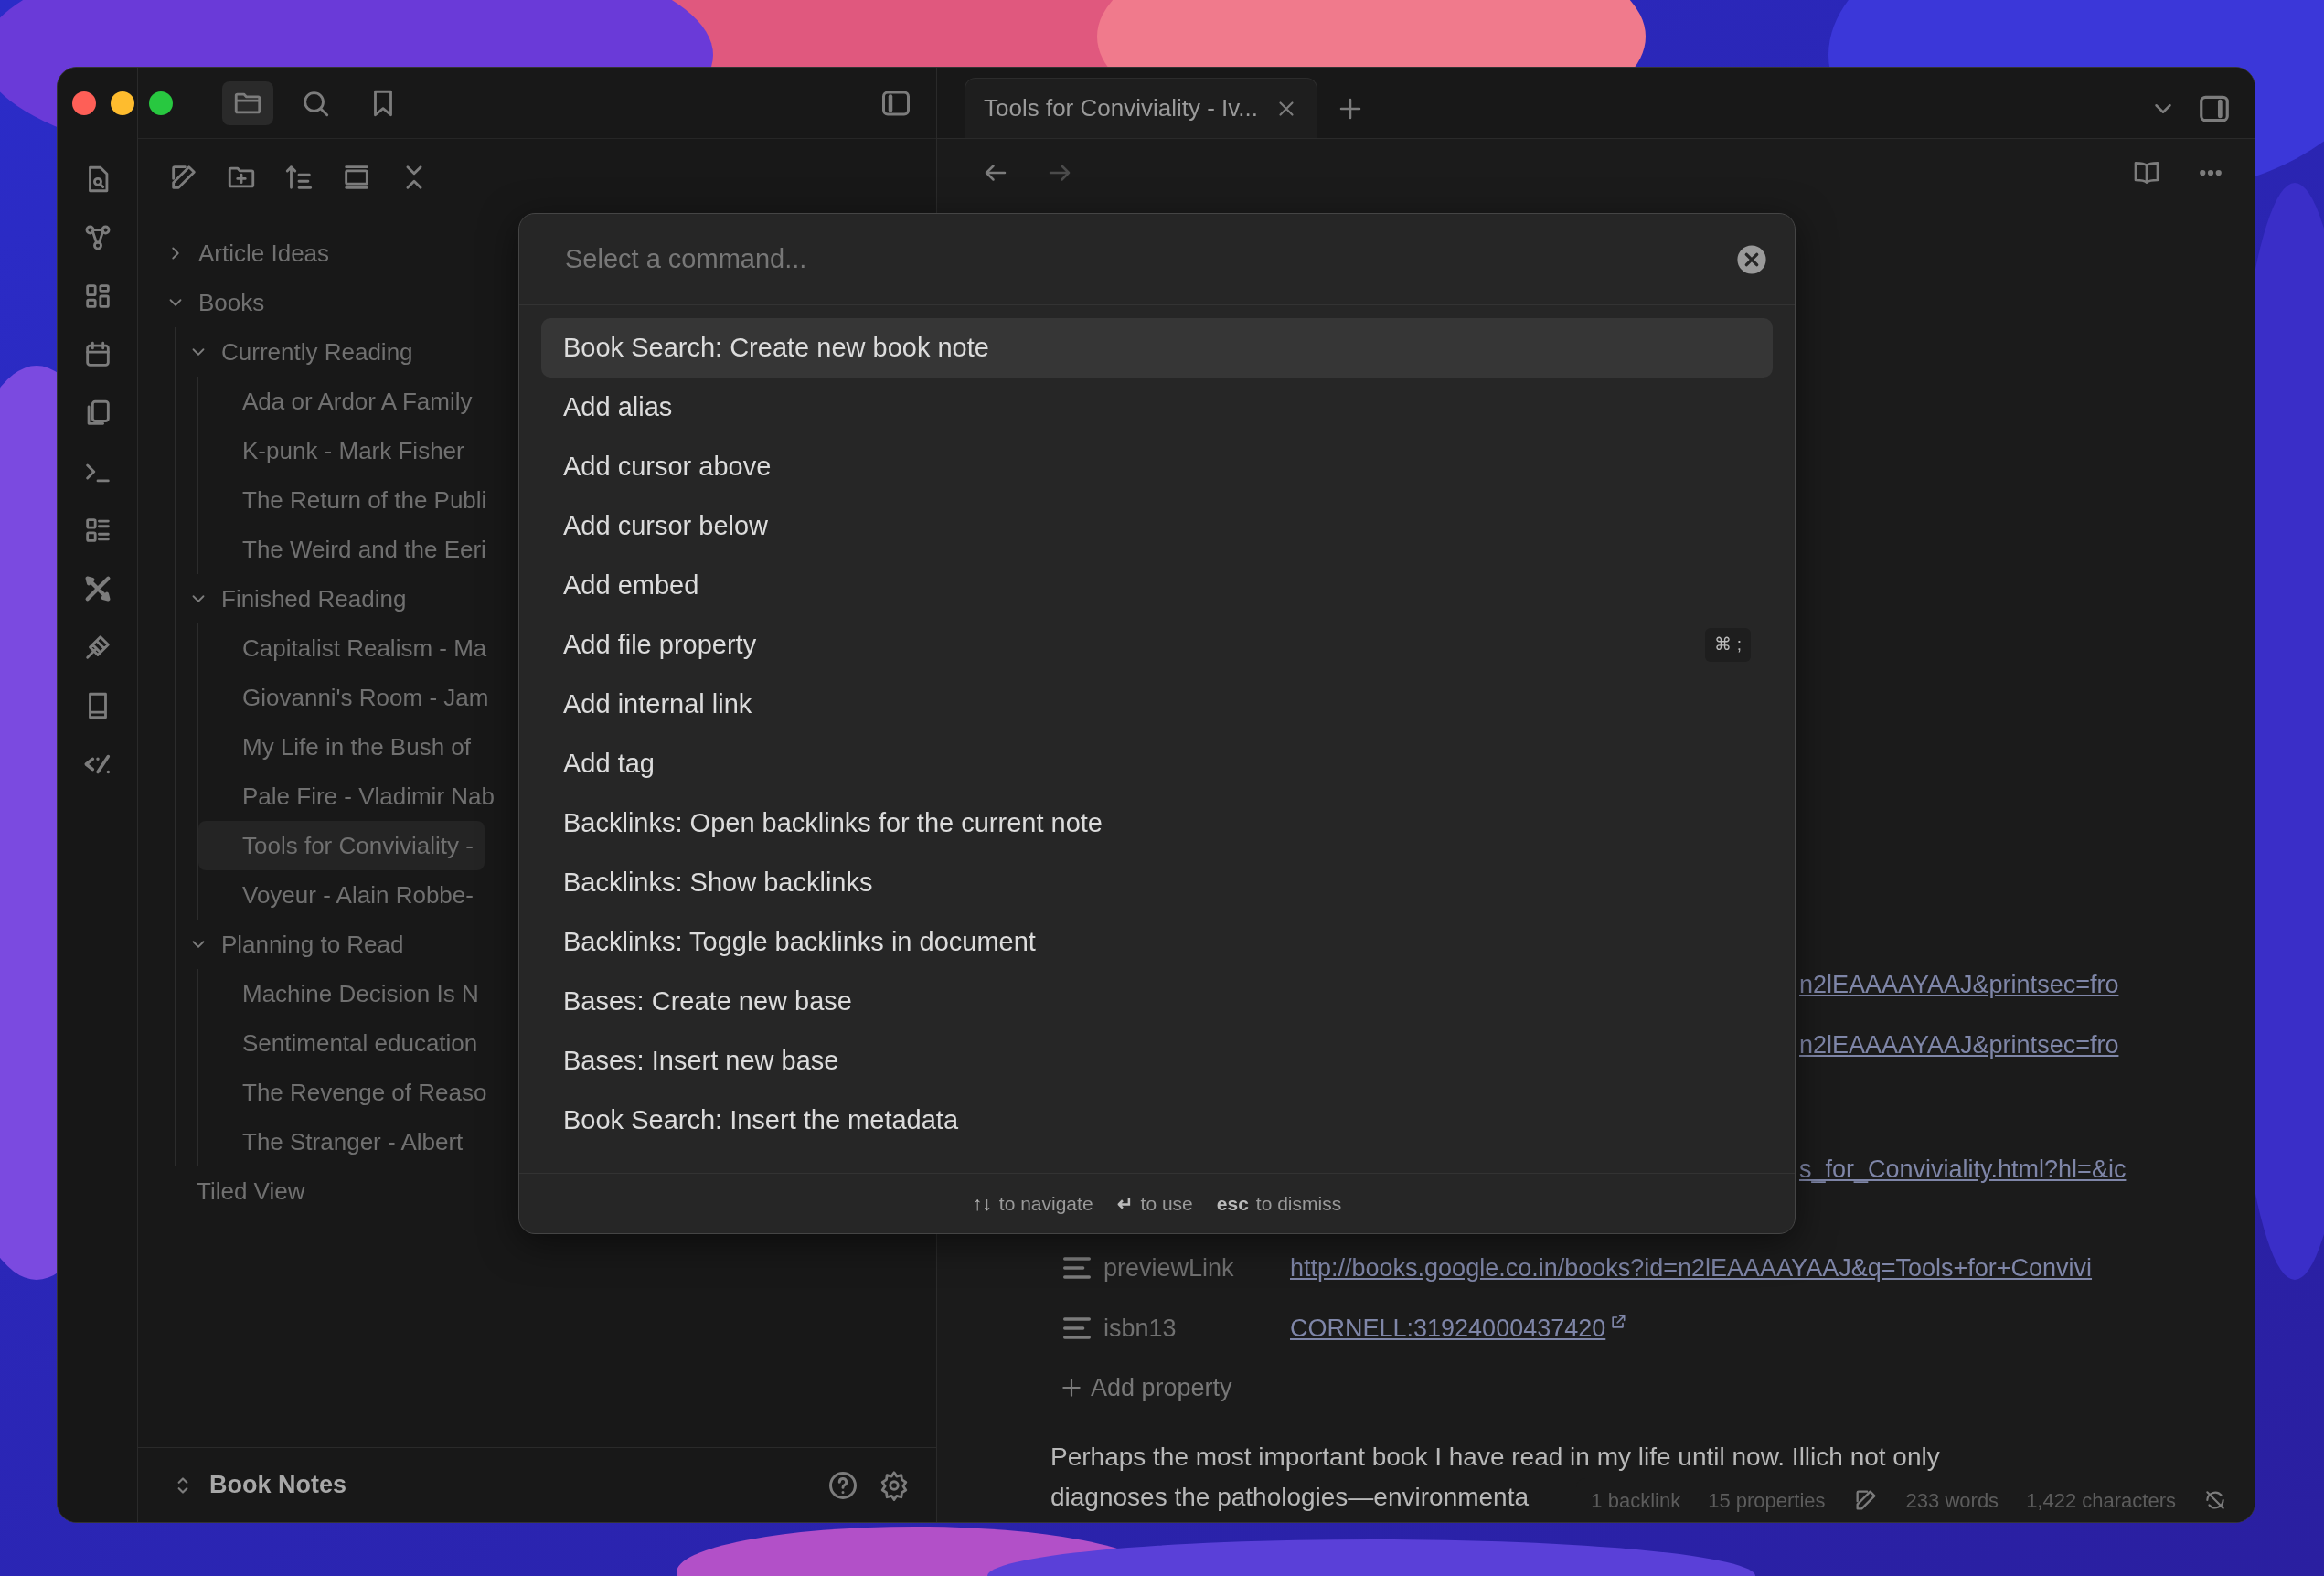  What do you see at coordinates (348, 1092) in the screenshot?
I see `file-item: The Revenge of Reaso` at bounding box center [348, 1092].